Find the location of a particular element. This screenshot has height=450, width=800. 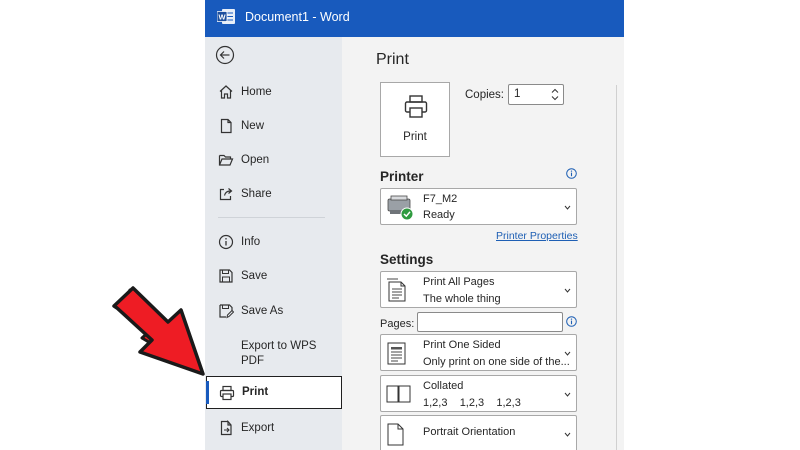

nav-item-save: Save is located at coordinates (273, 276).